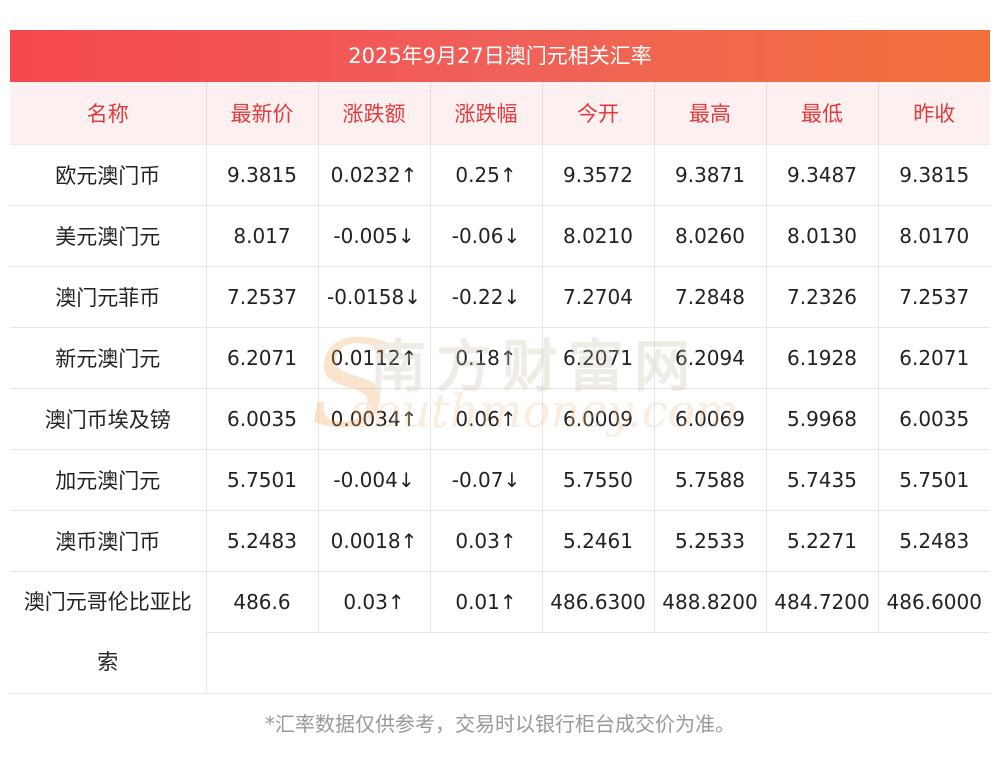 The height and width of the screenshot is (757, 1000). I want to click on row-name: 澳门币埃及镑, so click(108, 419).